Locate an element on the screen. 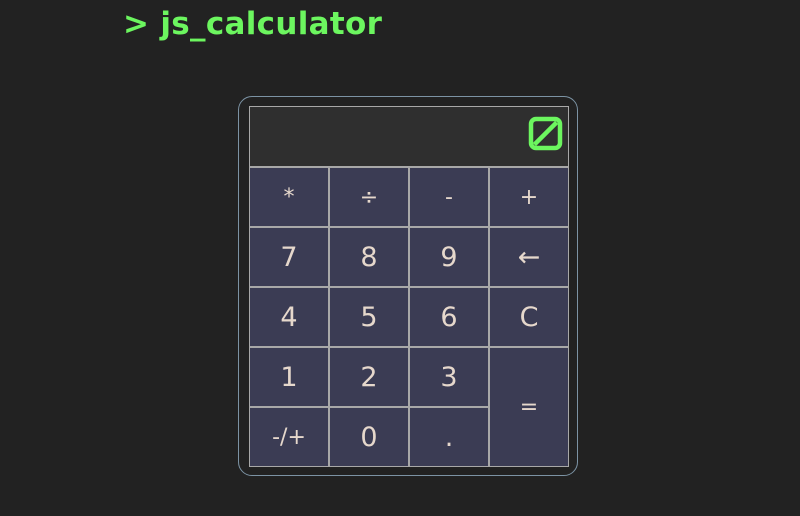  digit-3-button: 3 is located at coordinates (449, 377).